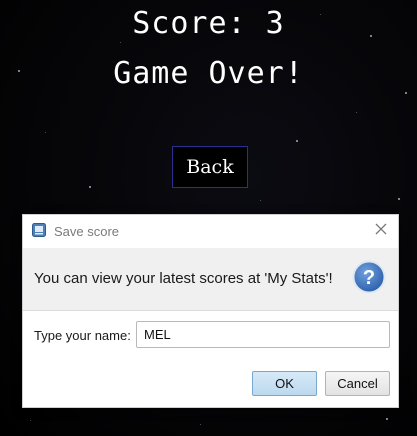 The width and height of the screenshot is (417, 436). I want to click on ok-button: OK, so click(284, 383).